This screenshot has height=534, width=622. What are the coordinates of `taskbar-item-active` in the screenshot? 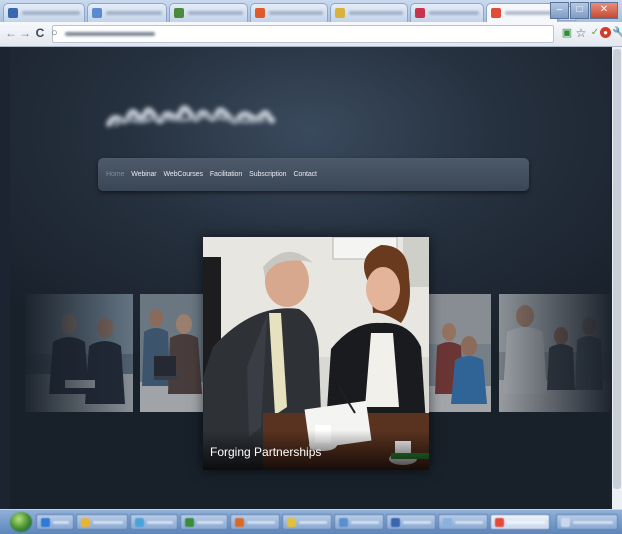 It's located at (520, 522).